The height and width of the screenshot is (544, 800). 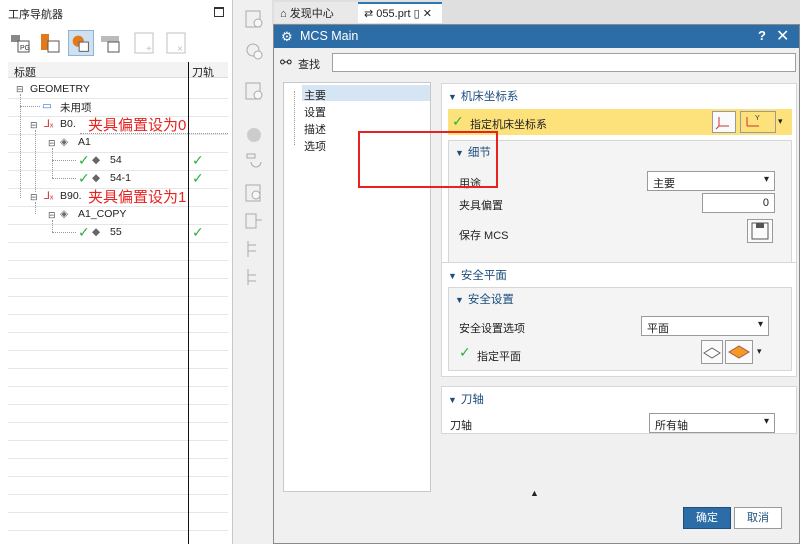 What do you see at coordinates (619, 410) in the screenshot?
I see `section-tool-axis: ▼ 刀轴 刀轴 所有轴 ▾` at bounding box center [619, 410].